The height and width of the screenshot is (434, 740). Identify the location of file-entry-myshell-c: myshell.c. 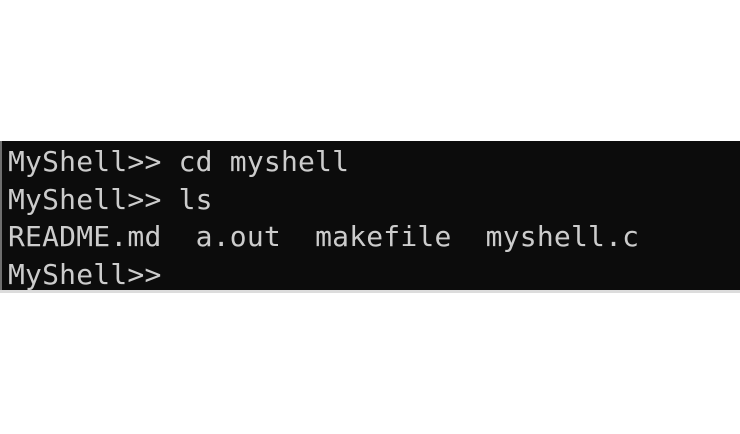
(562, 236).